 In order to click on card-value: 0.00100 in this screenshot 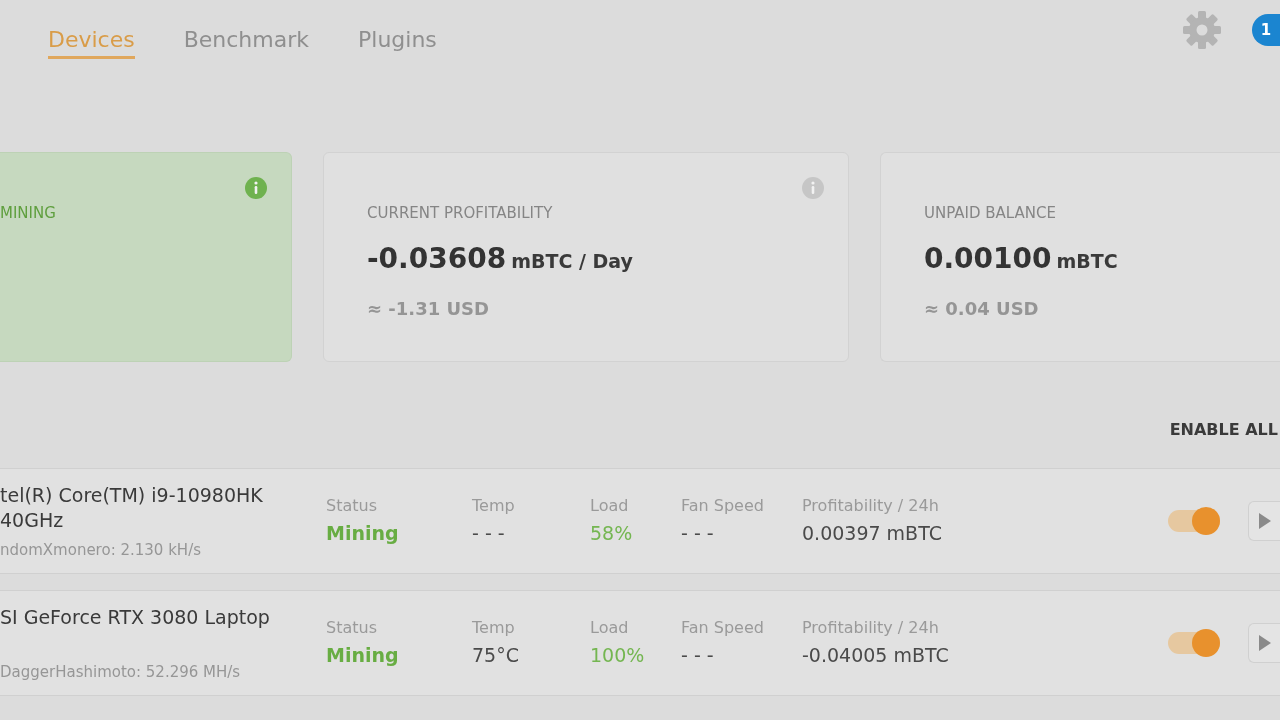, I will do `click(988, 259)`.